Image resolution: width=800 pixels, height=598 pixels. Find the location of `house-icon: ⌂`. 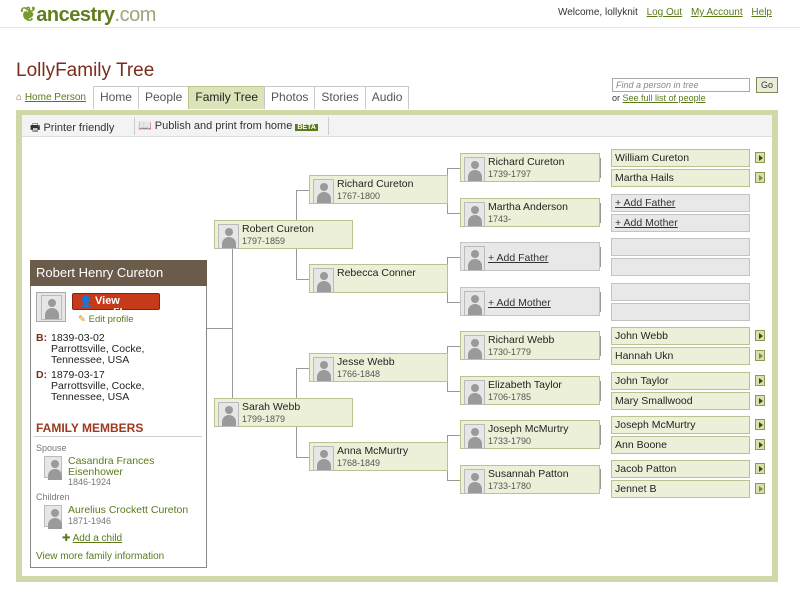

house-icon: ⌂ is located at coordinates (19, 97).